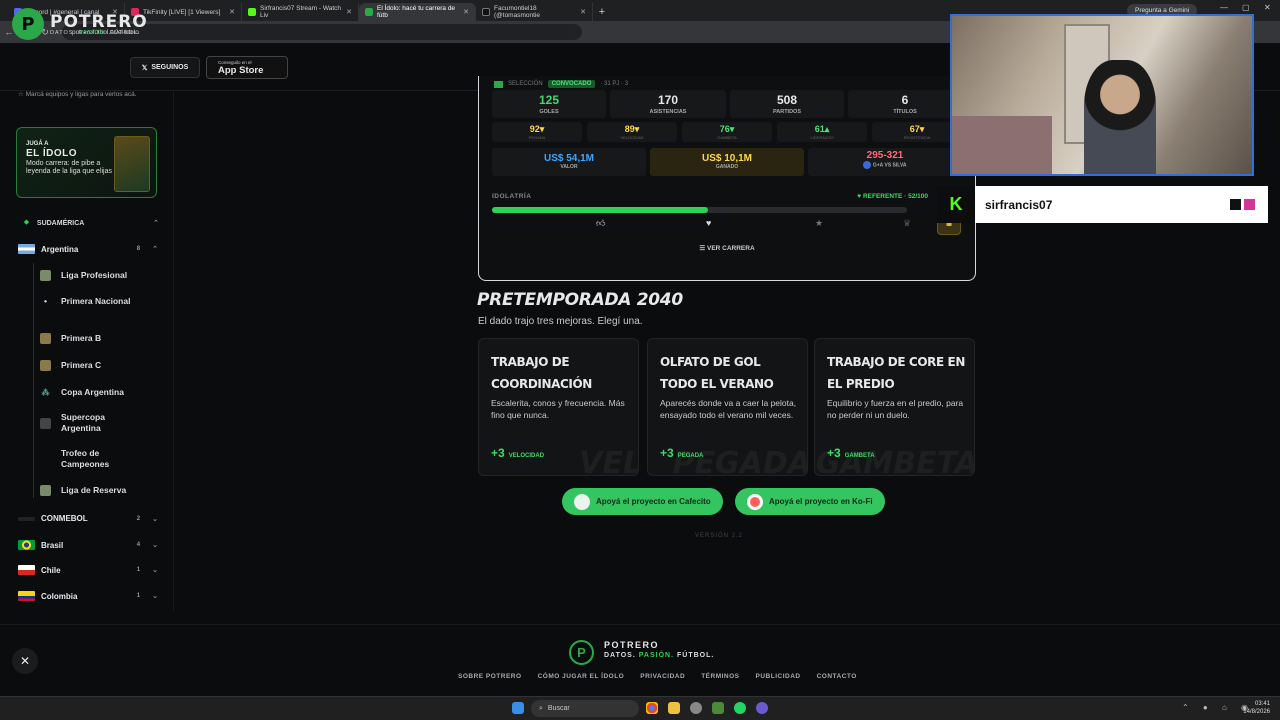  Describe the element at coordinates (88, 545) in the screenshot. I see `country-brasil: Brasil 4 ⌄` at that location.